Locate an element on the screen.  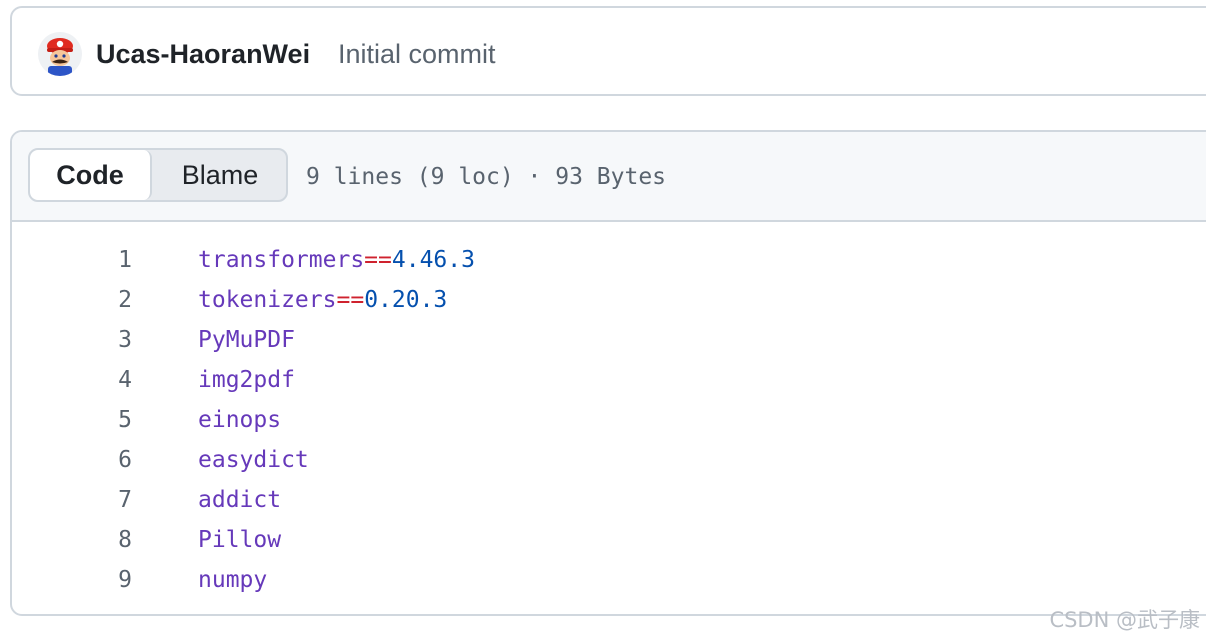
package-name: einops is located at coordinates (240, 420).